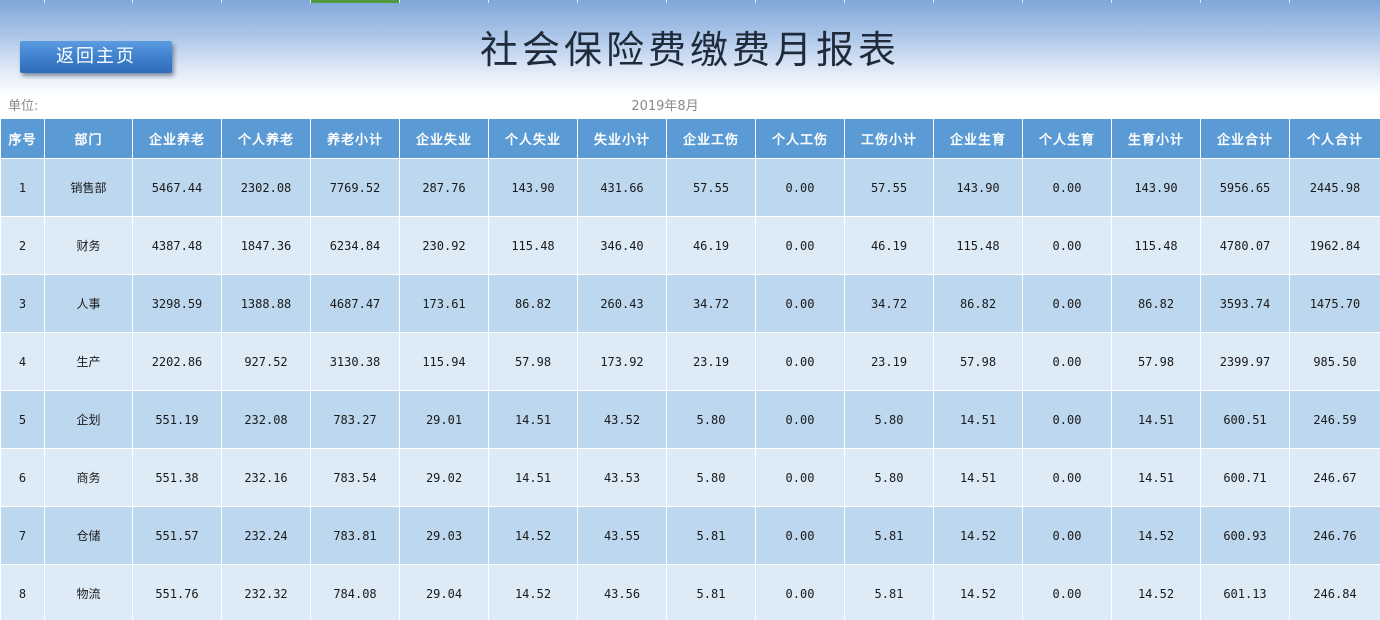 Image resolution: width=1380 pixels, height=620 pixels. What do you see at coordinates (444, 245) in the screenshot?
I see `amount-cell: 230.92` at bounding box center [444, 245].